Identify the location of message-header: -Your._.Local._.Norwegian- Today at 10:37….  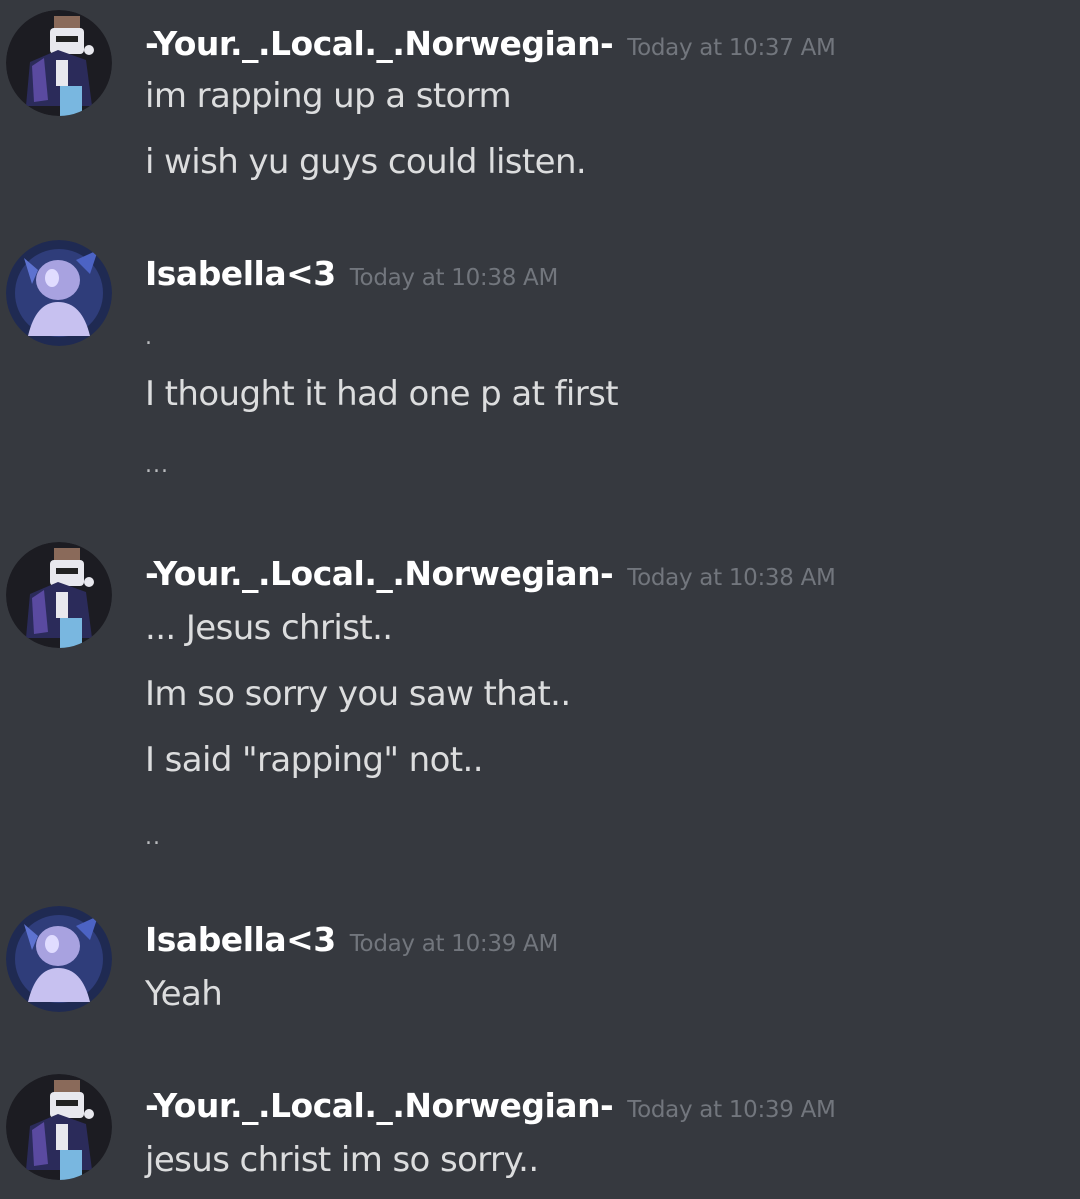
(490, 44).